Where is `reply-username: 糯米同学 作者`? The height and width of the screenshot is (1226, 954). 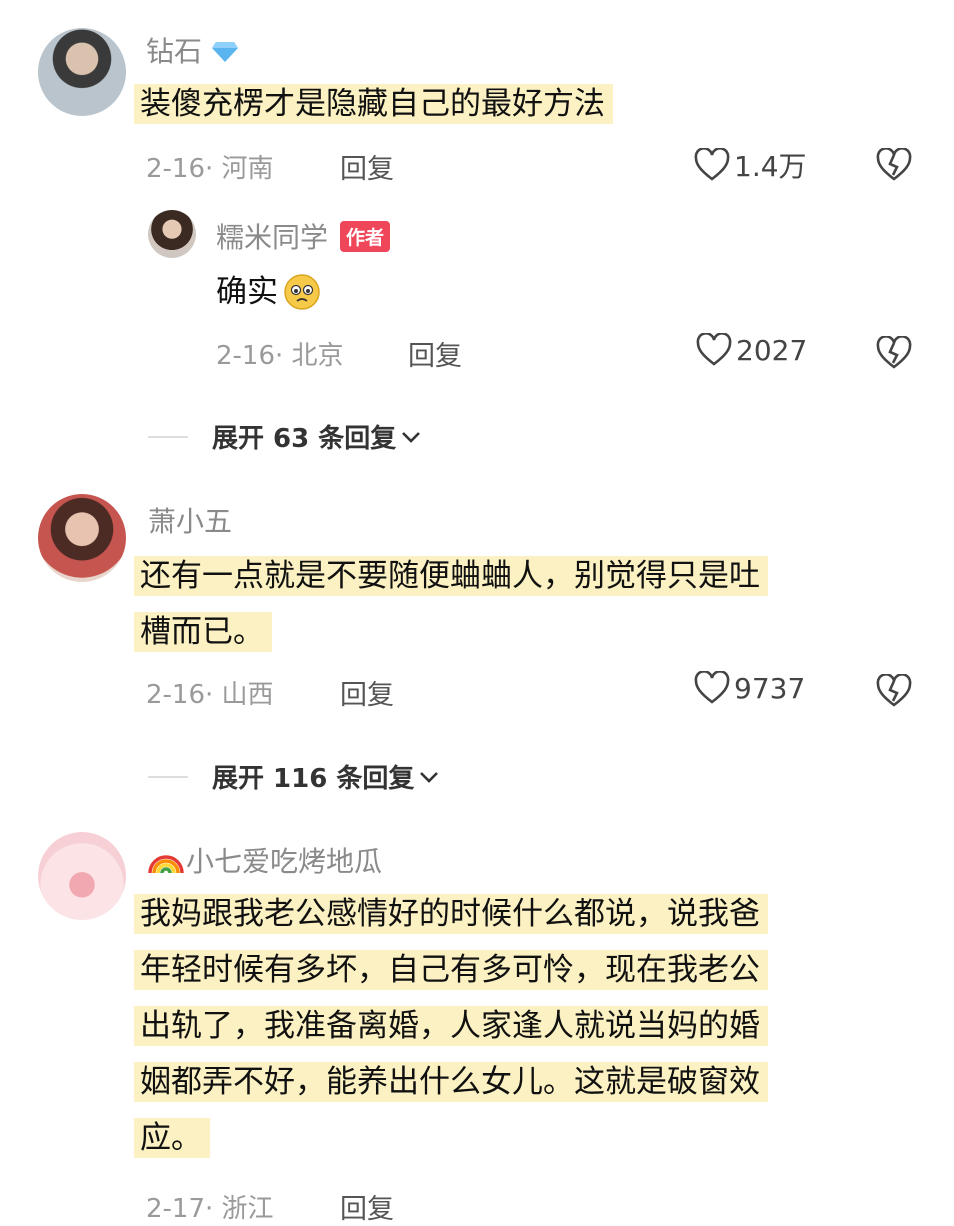 reply-username: 糯米同学 作者 is located at coordinates (303, 236).